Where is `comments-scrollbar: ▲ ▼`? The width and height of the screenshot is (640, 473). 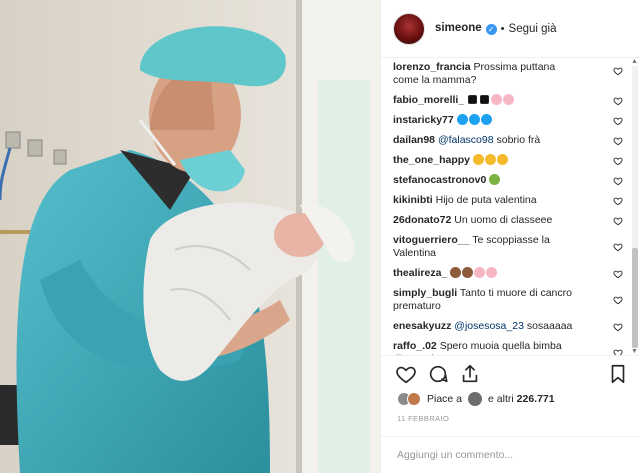
comments-scrollbar: ▲ ▼ is located at coordinates (634, 206).